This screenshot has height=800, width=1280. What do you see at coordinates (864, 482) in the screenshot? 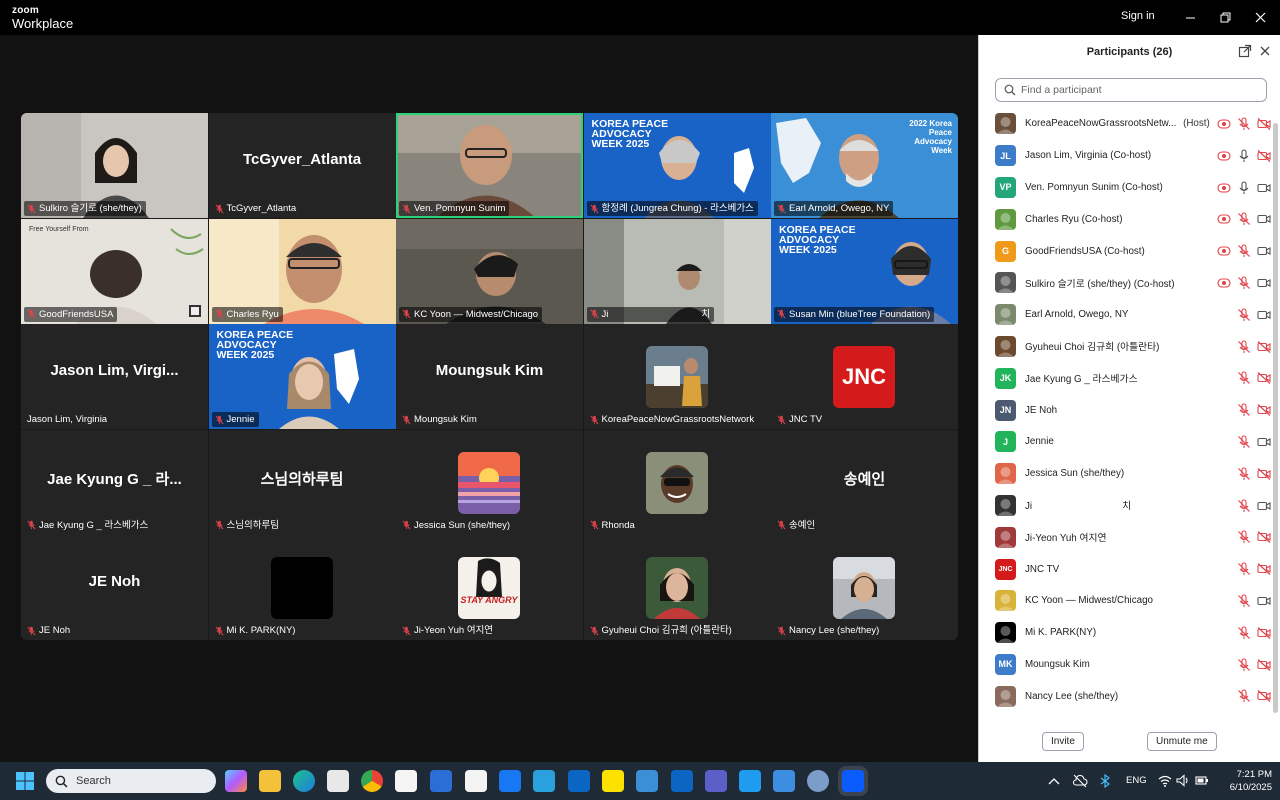
I see `video-tile: 송예인 송예인` at bounding box center [864, 482].